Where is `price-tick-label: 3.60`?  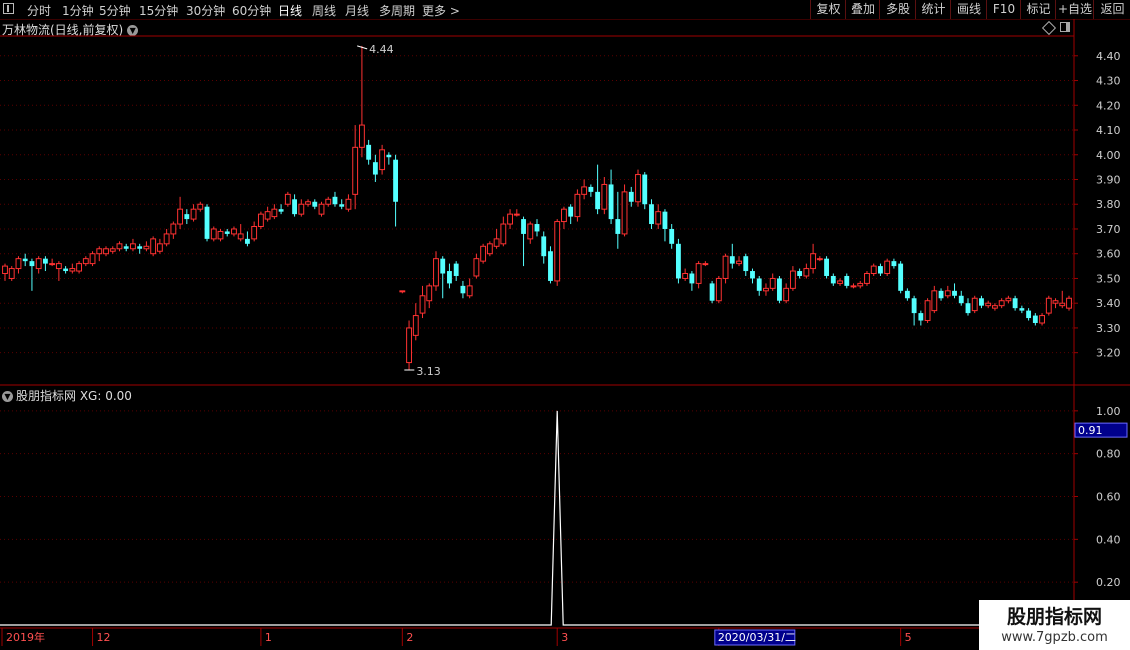
price-tick-label: 3.60 is located at coordinates (1108, 254).